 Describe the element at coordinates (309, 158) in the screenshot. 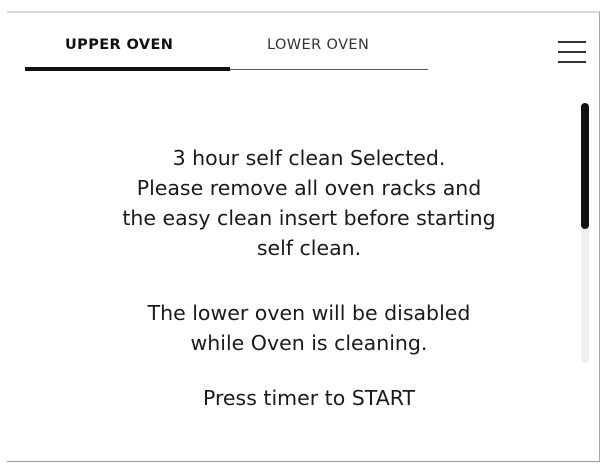

I see `message-line: 3 hour self clean Selected.` at that location.